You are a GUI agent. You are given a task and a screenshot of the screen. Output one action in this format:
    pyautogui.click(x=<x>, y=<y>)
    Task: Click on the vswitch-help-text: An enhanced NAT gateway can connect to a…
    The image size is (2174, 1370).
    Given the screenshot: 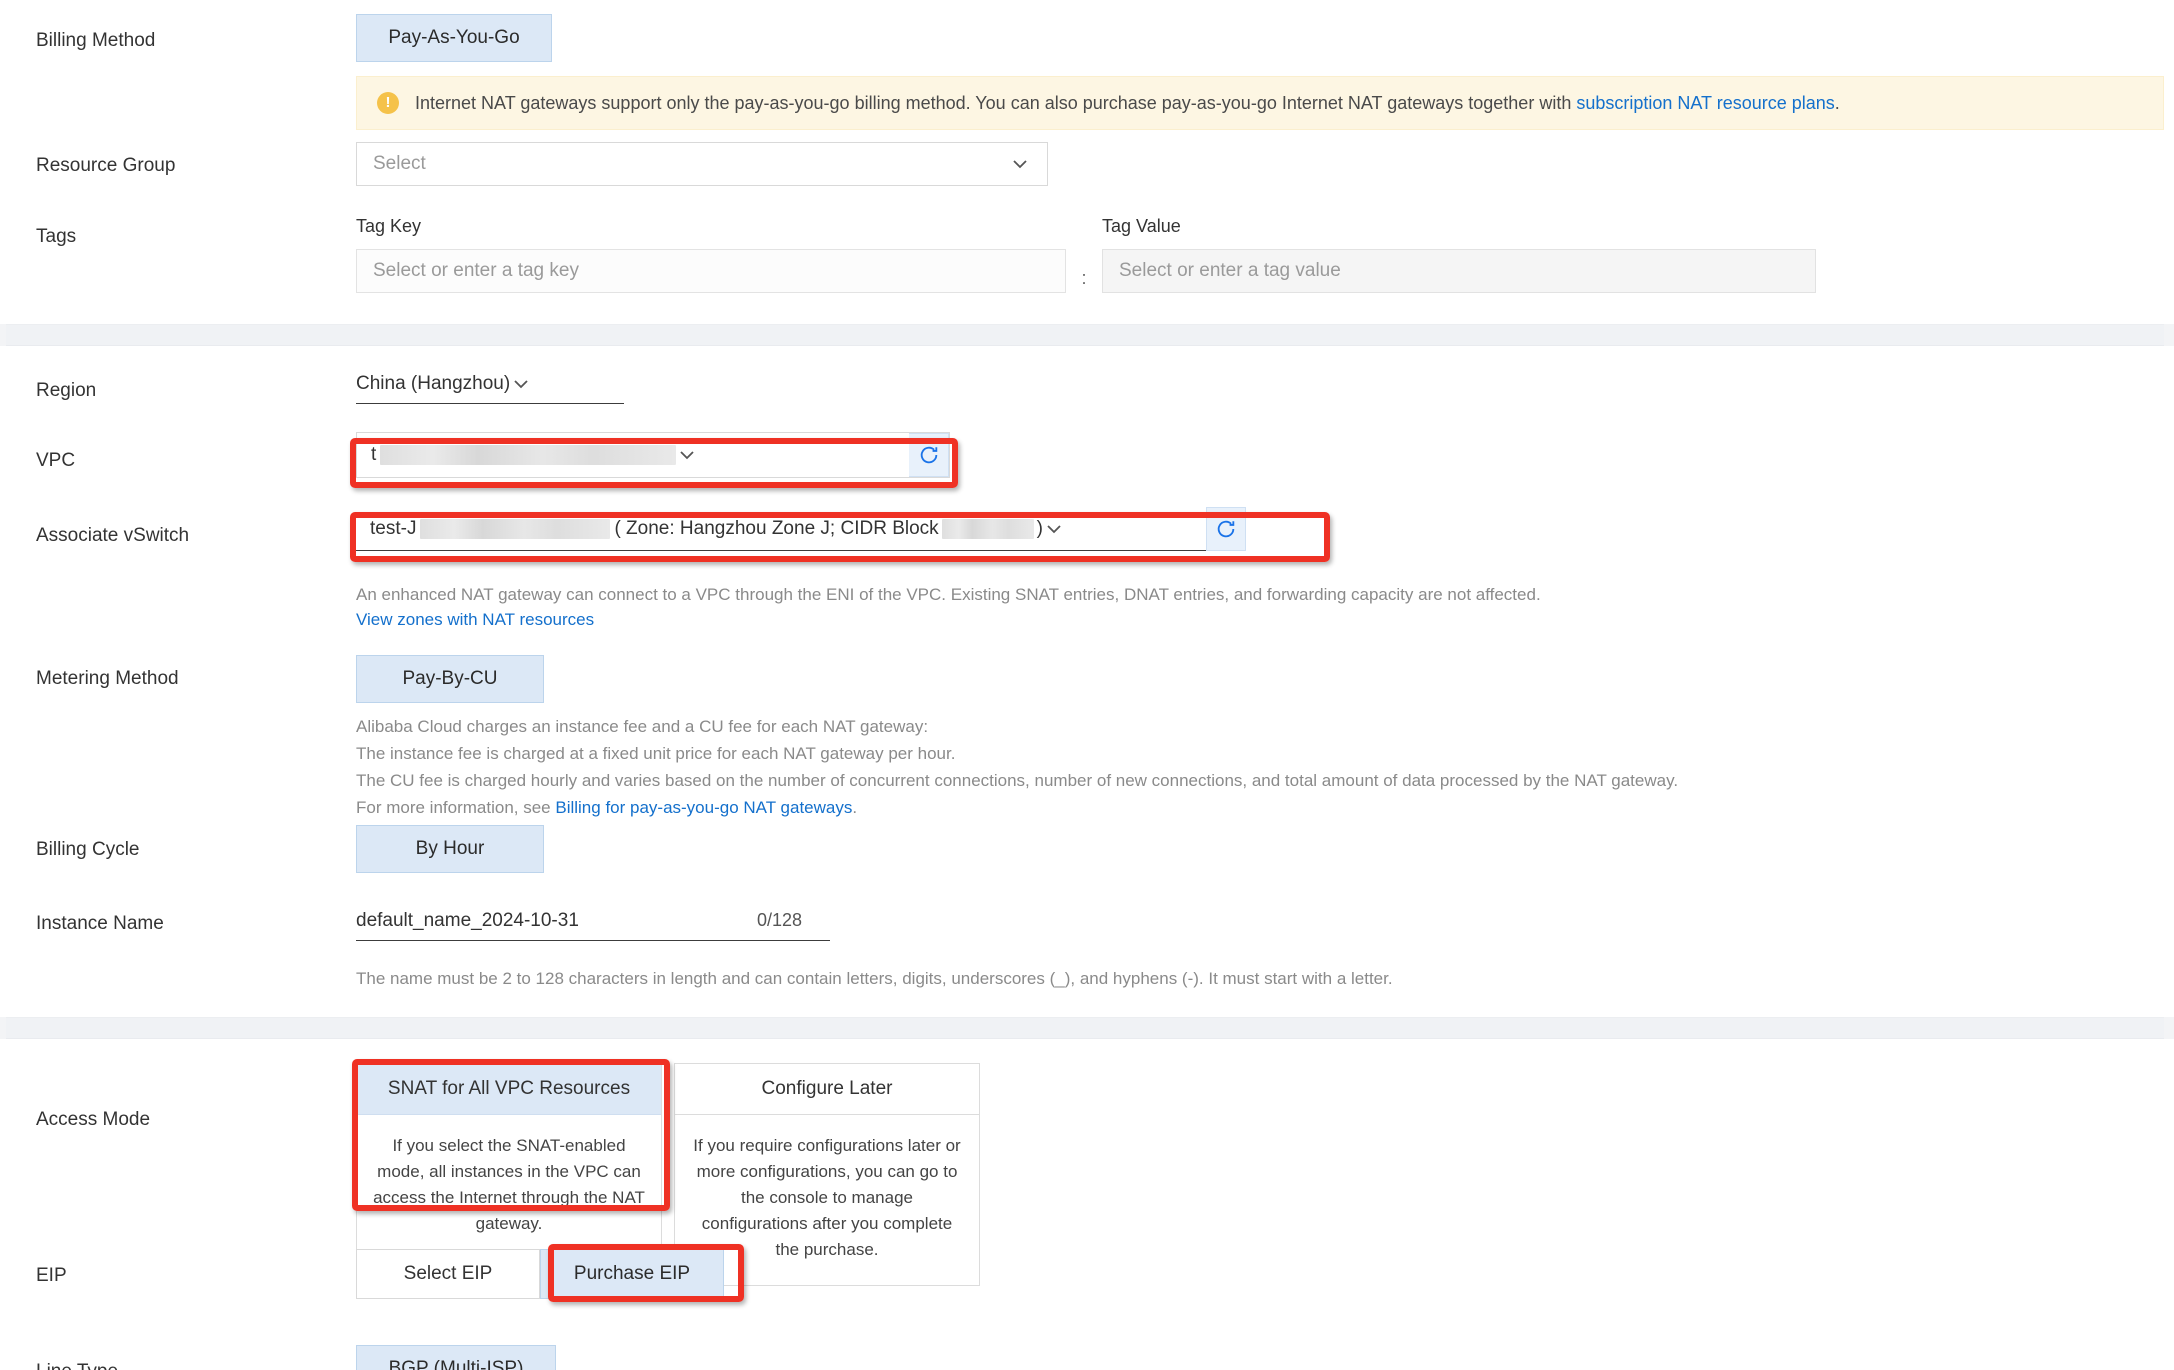 What is the action you would take?
    pyautogui.click(x=948, y=594)
    